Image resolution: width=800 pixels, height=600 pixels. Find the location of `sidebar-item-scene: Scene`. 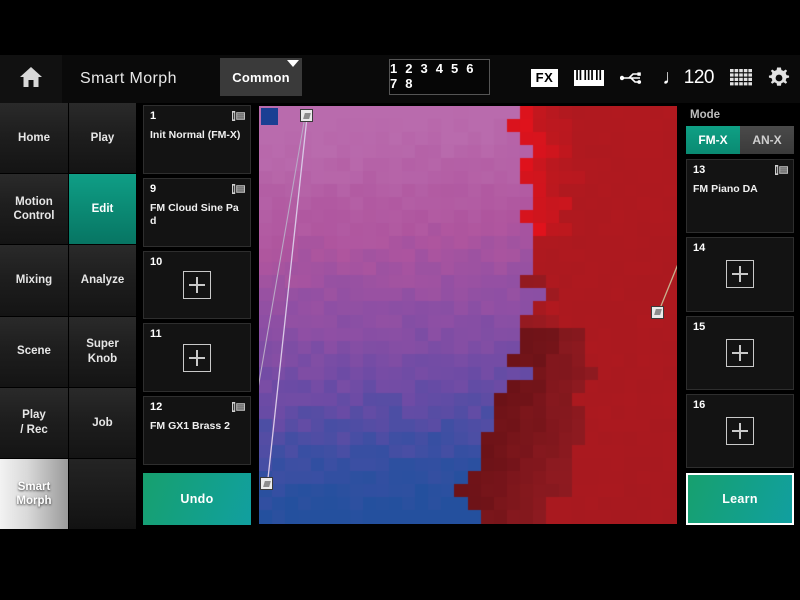

sidebar-item-scene: Scene is located at coordinates (34, 352).